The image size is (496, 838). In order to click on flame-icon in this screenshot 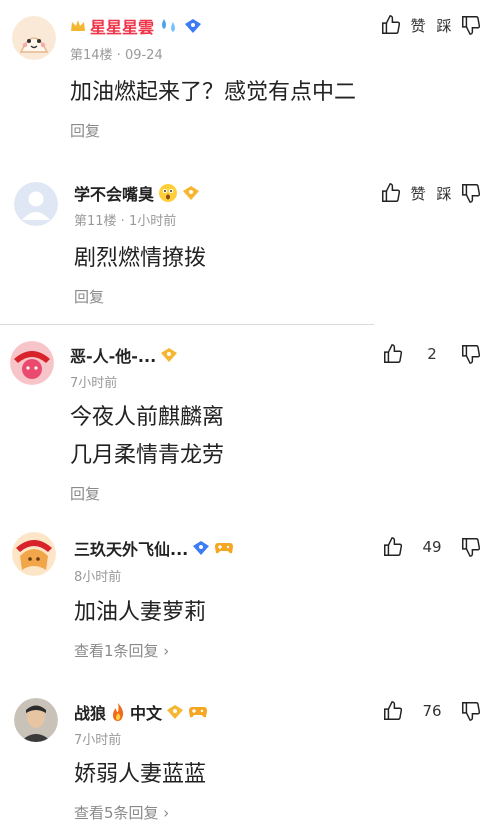, I will do `click(118, 712)`.